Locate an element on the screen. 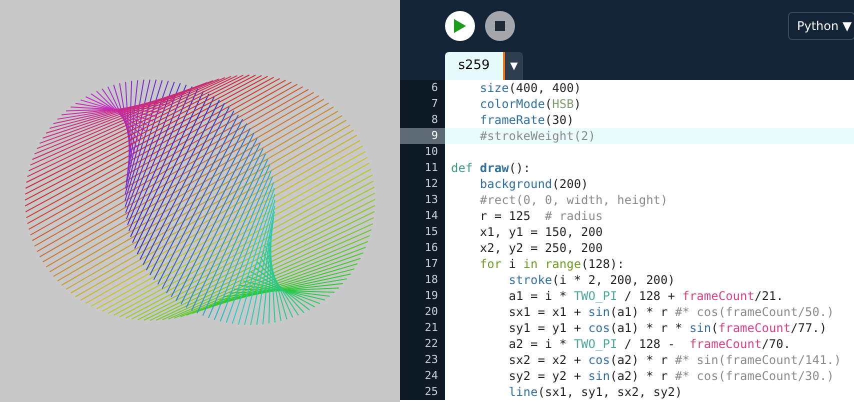 The height and width of the screenshot is (402, 854). line-number: 9 is located at coordinates (422, 136).